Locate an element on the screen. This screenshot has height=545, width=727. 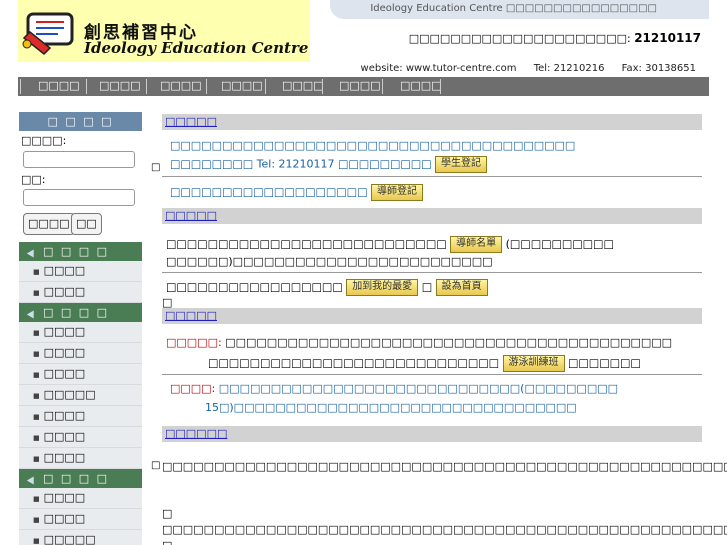
section-title-link: □□□□□□ is located at coordinates (196, 433).